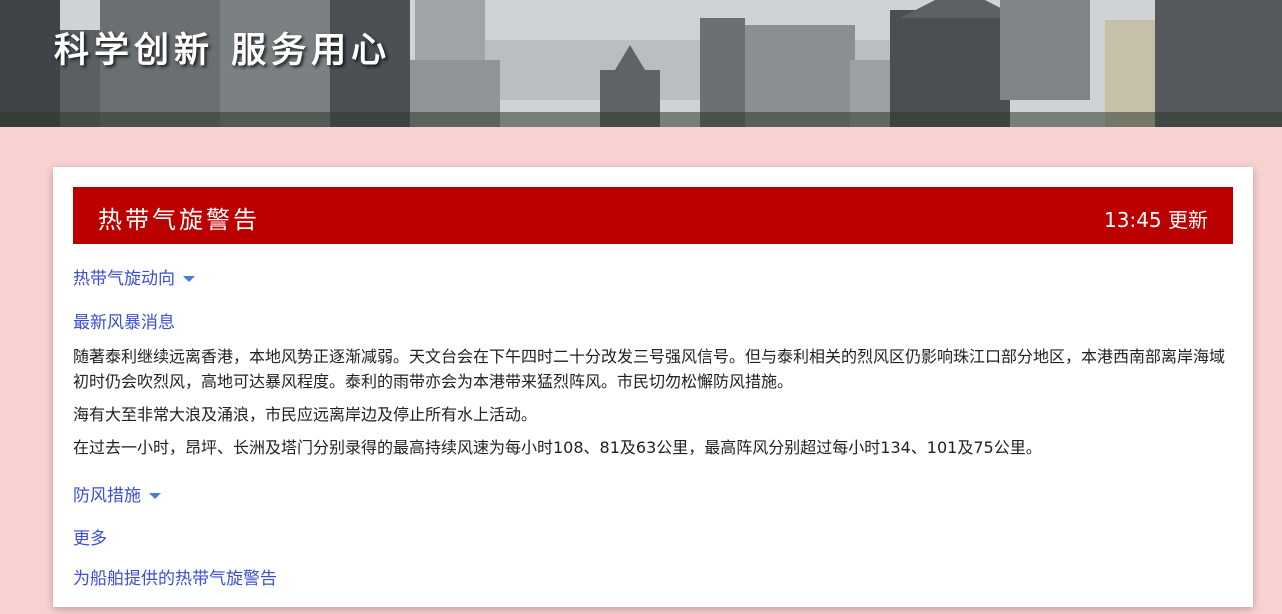 The height and width of the screenshot is (614, 1282). I want to click on cyclone-movement-label: 热带气旋动向, so click(124, 279).